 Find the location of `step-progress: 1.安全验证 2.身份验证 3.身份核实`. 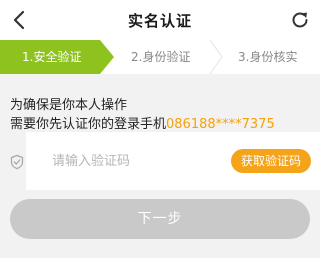

step-progress: 1.安全验证 2.身份验证 3.身份核实 is located at coordinates (160, 57).